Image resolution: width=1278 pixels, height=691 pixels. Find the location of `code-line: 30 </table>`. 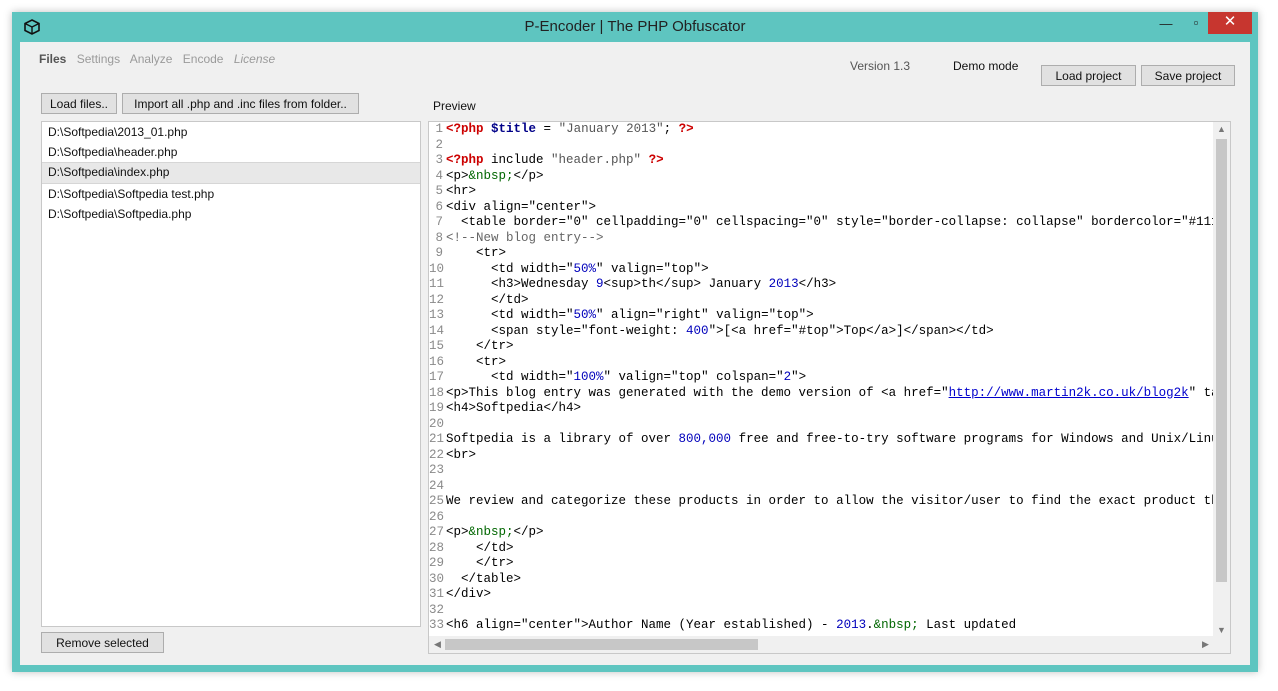

code-line: 30 </table> is located at coordinates (475, 578).